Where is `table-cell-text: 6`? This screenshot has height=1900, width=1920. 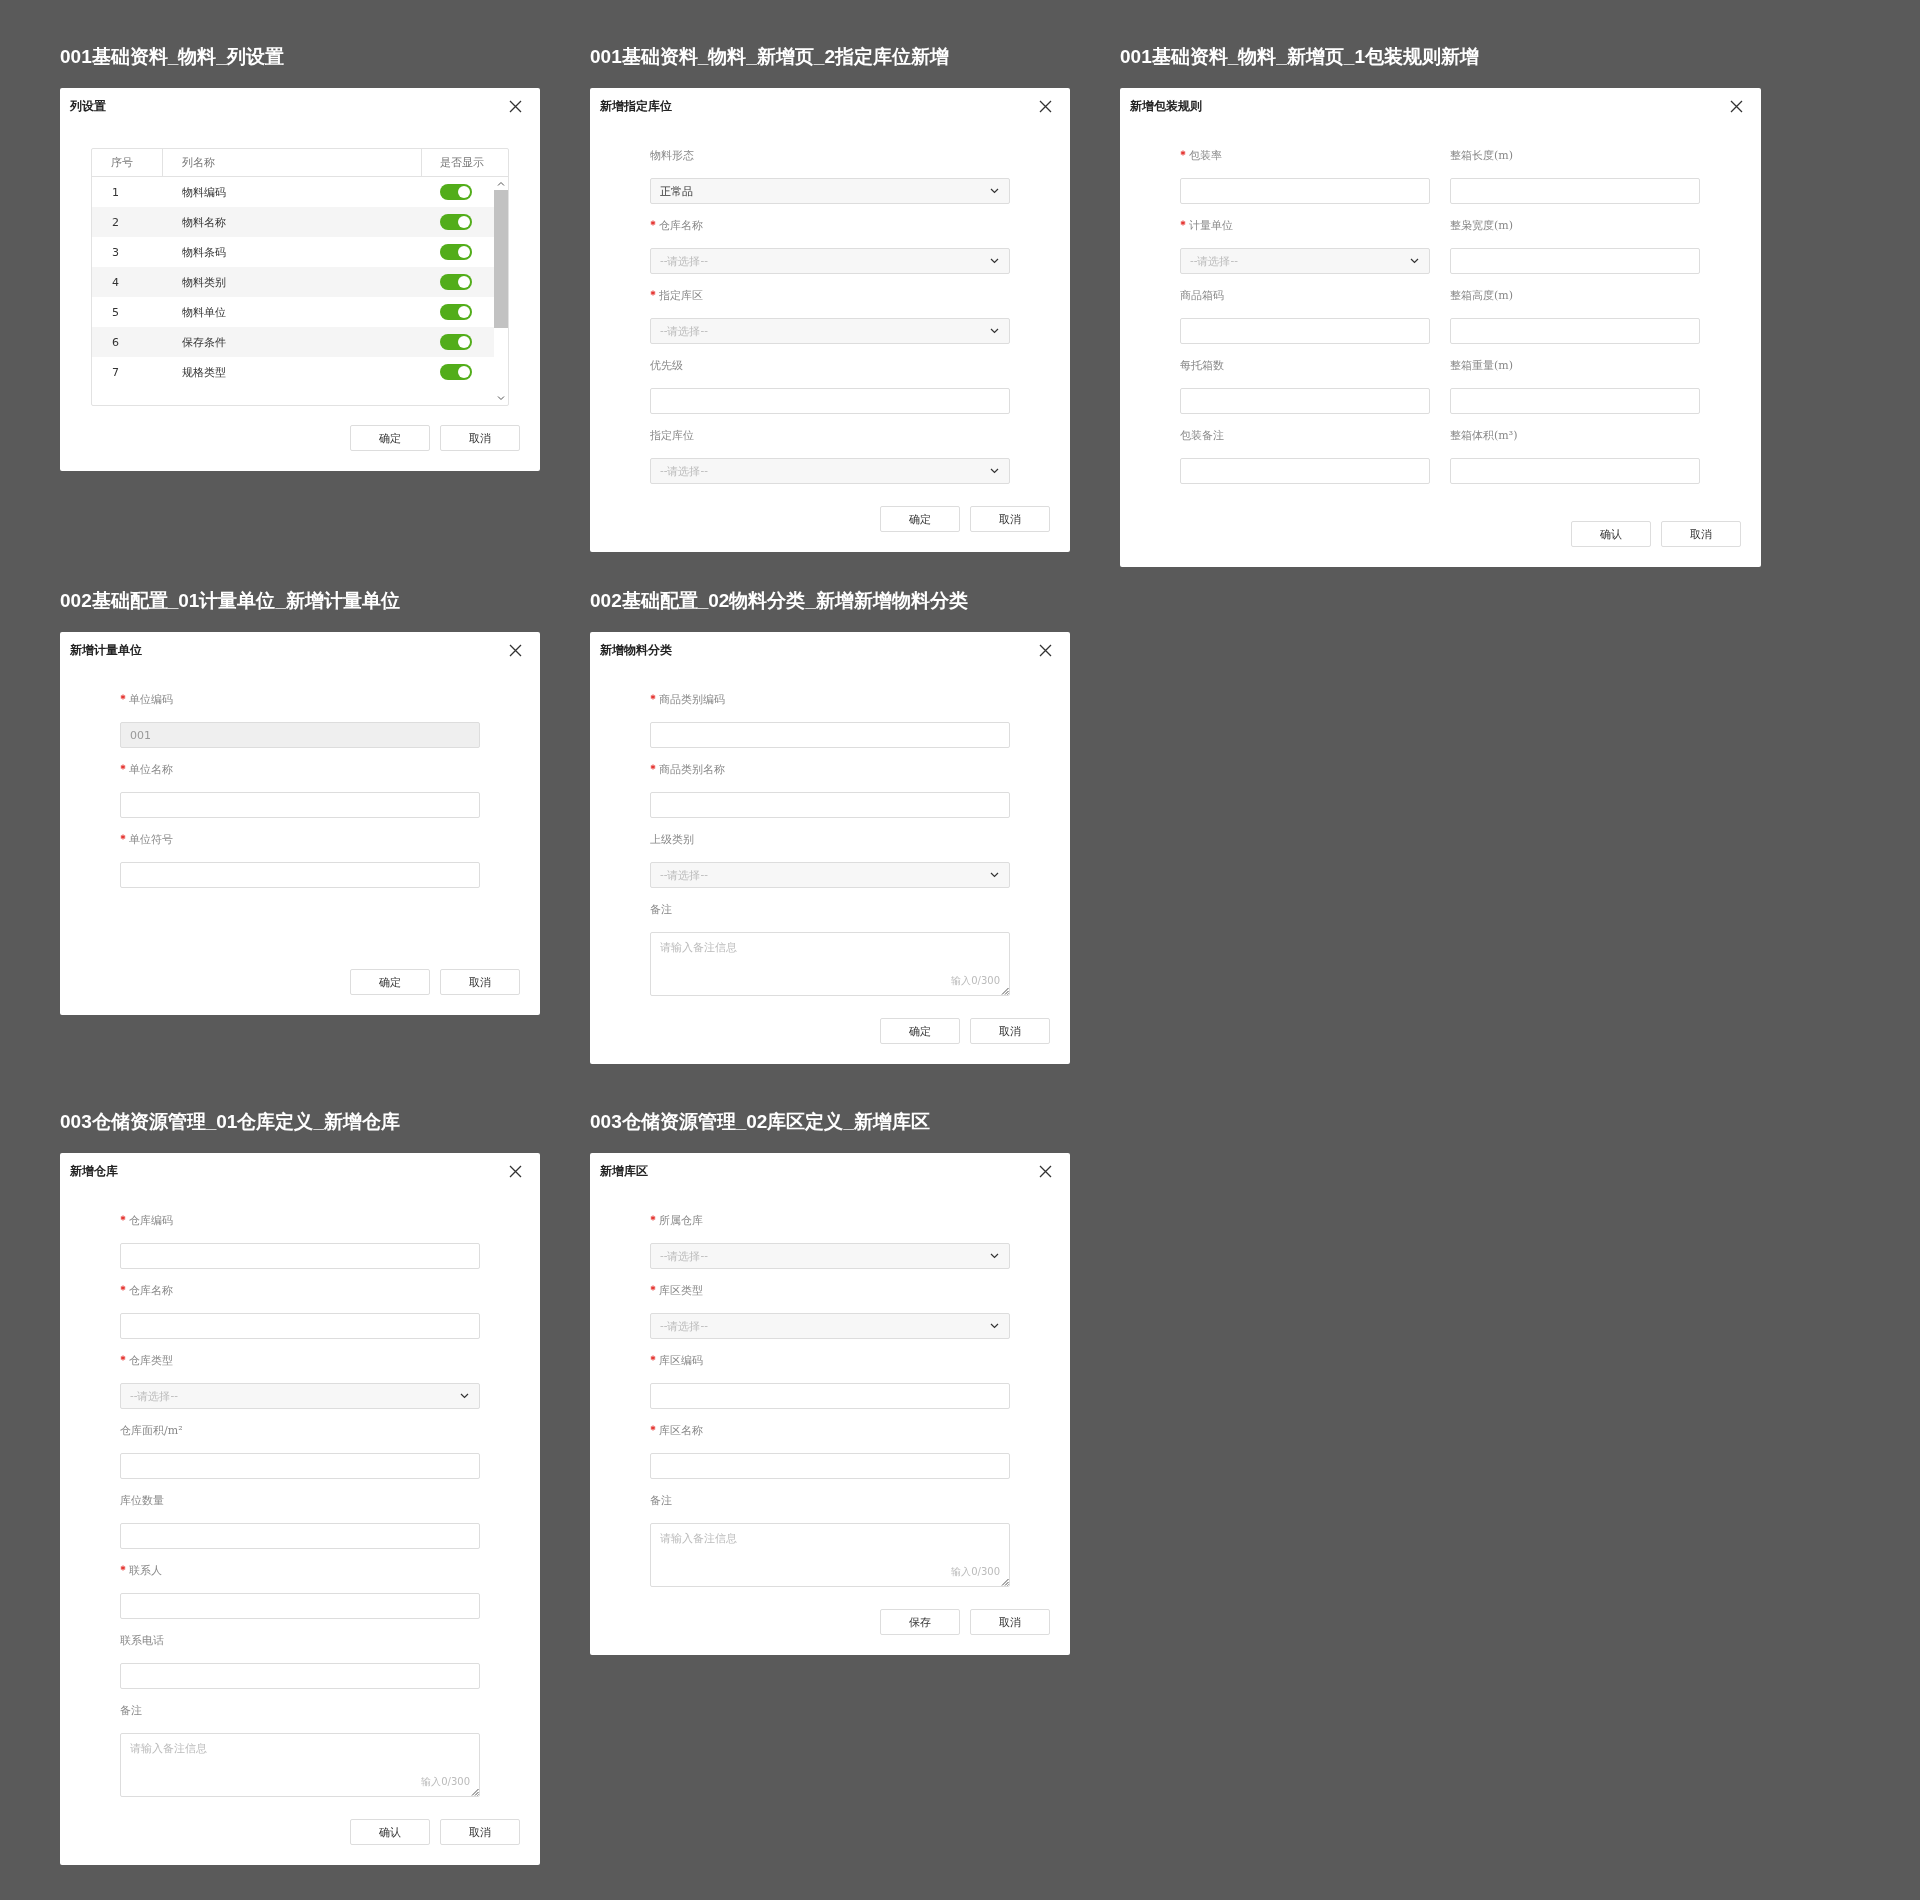
table-cell-text: 6 is located at coordinates (115, 342).